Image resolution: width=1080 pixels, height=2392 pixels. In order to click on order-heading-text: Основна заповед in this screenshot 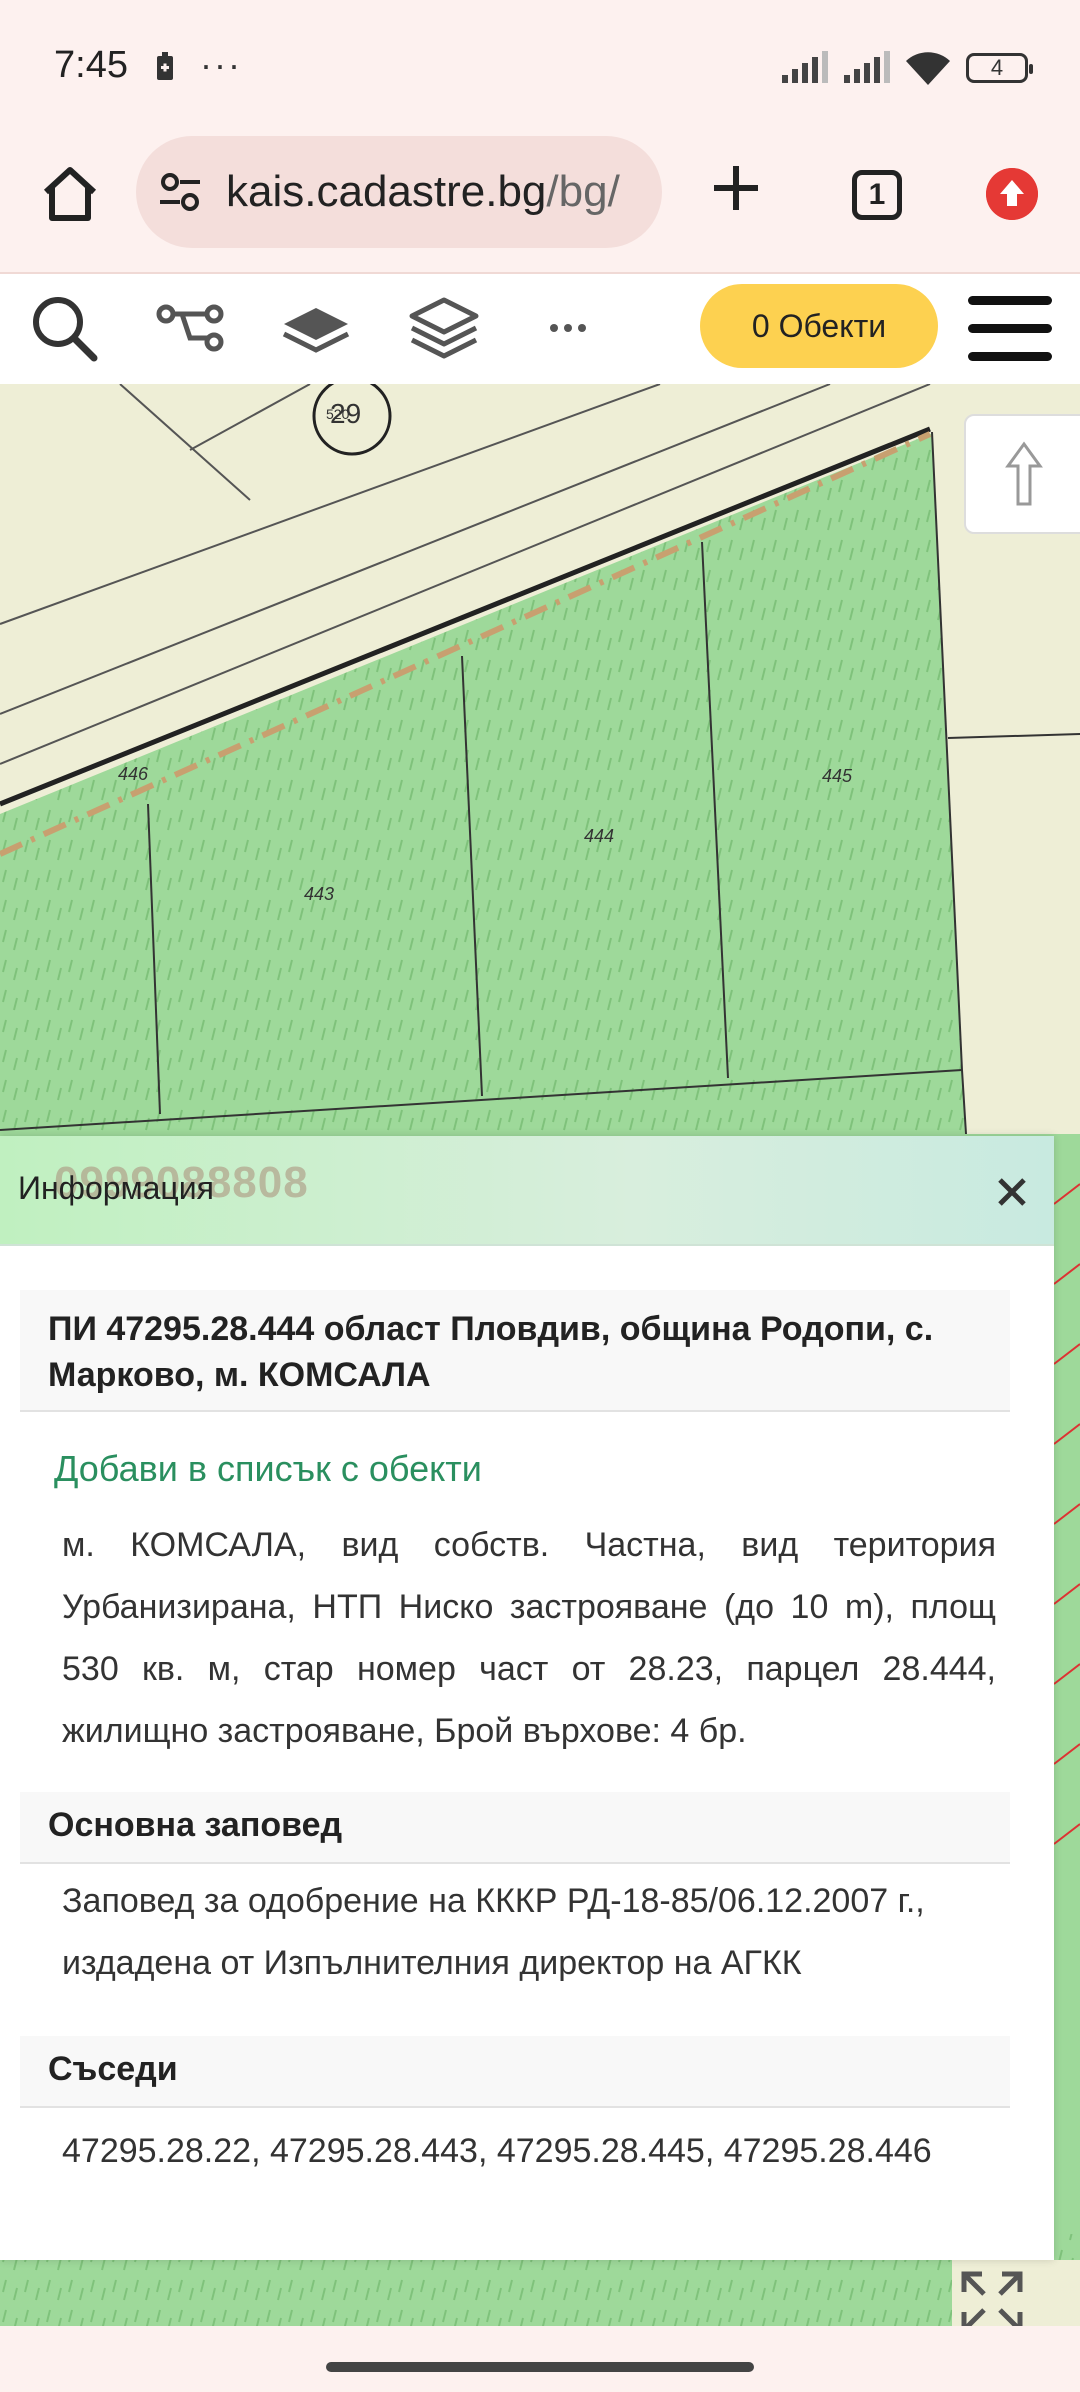, I will do `click(195, 1825)`.